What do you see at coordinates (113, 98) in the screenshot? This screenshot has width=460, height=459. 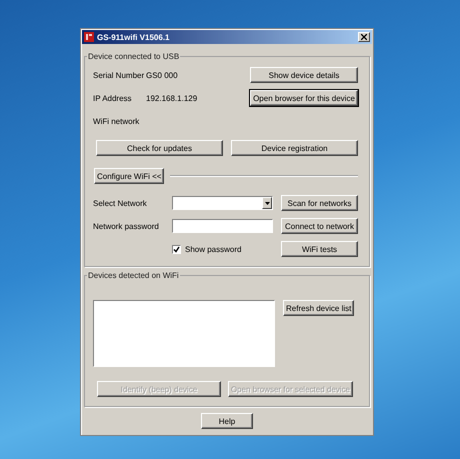 I see `field-label: IP Address` at bounding box center [113, 98].